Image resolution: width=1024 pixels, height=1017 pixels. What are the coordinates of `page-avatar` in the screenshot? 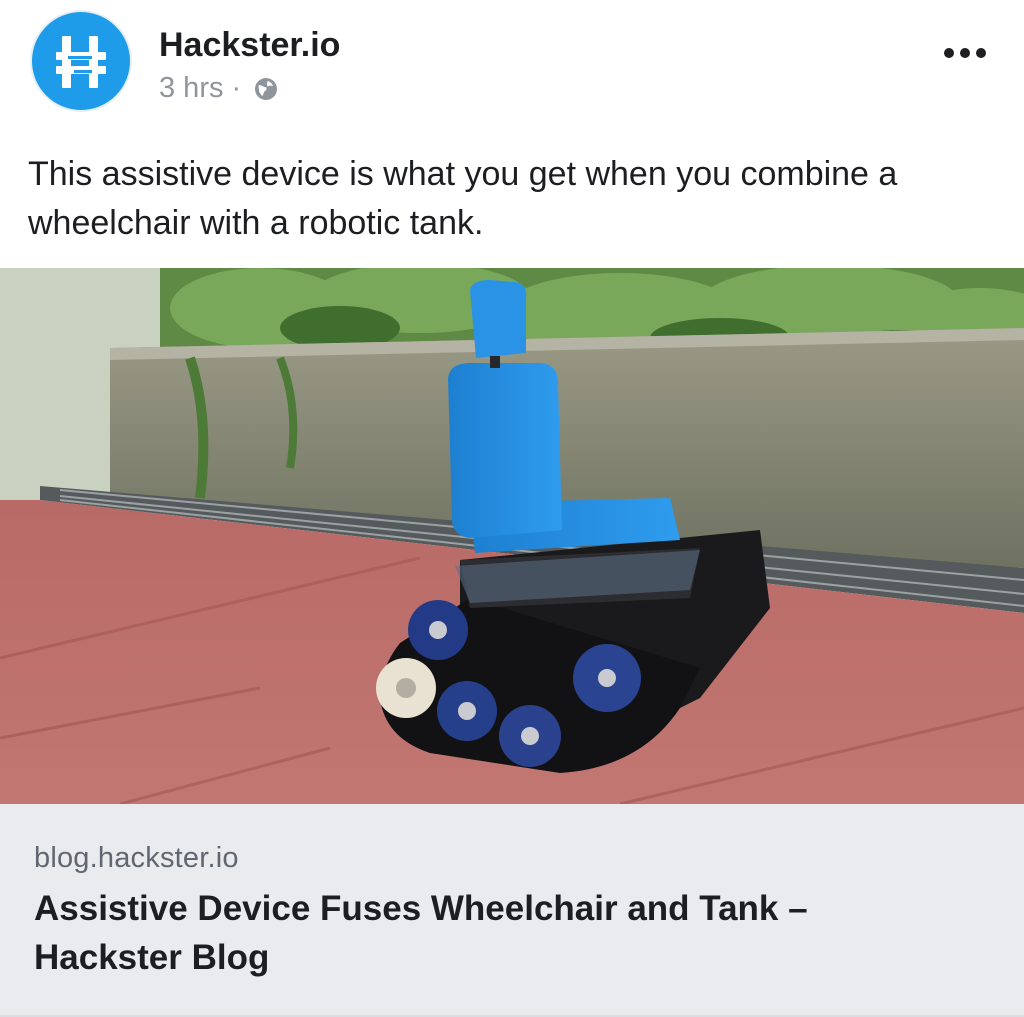 It's located at (81, 61).